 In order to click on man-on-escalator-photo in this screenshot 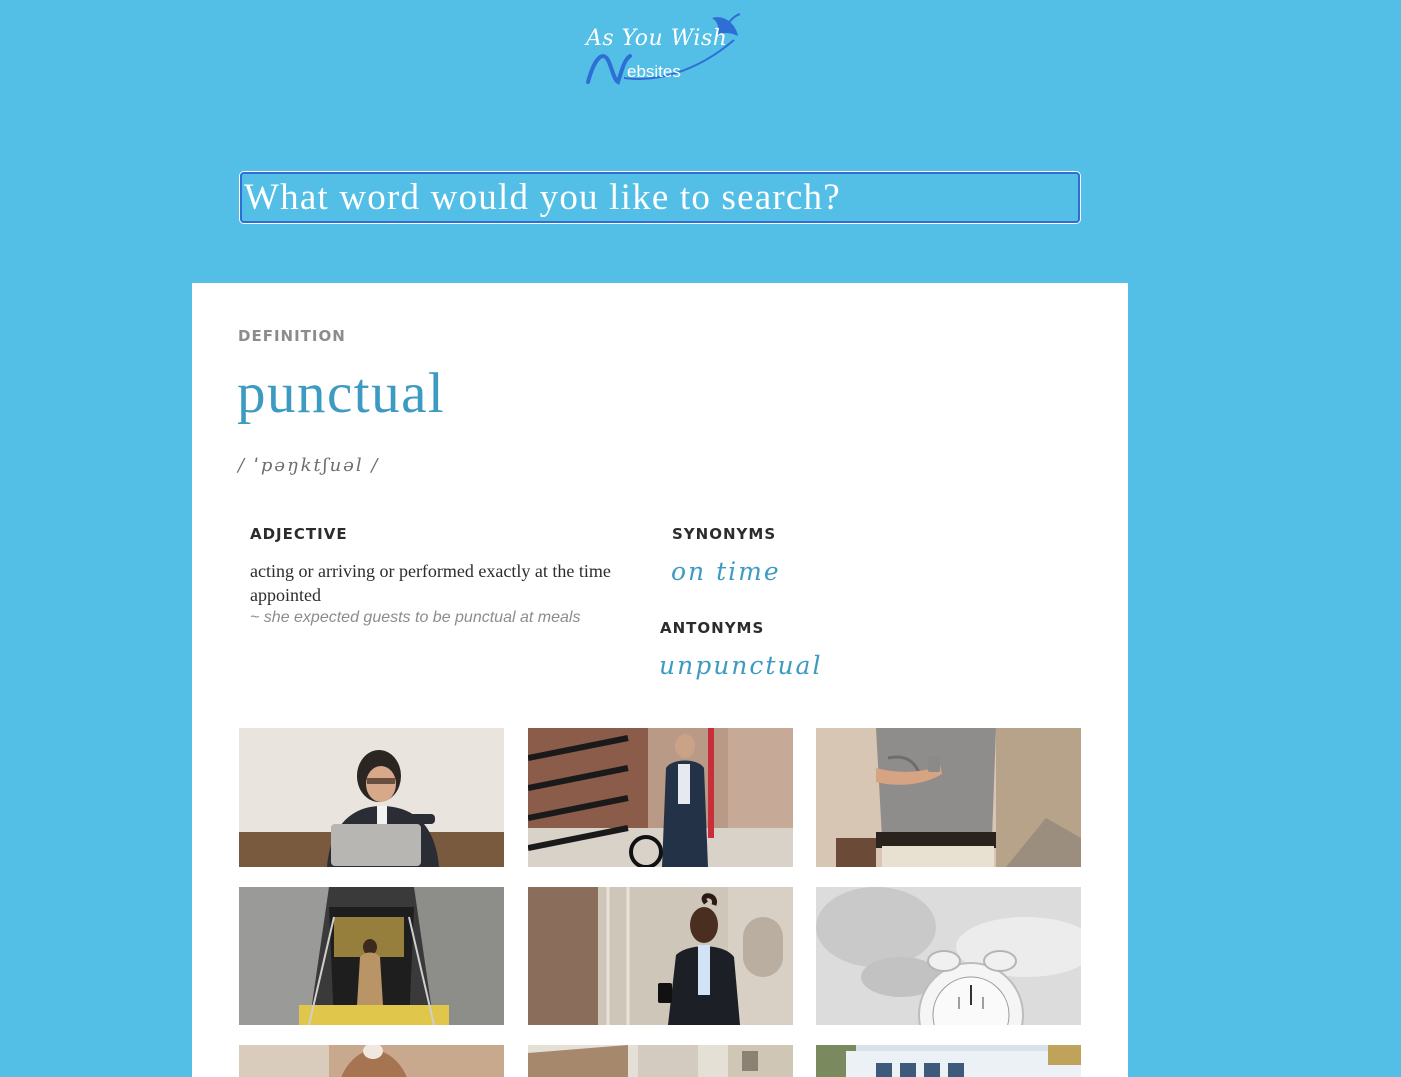, I will do `click(371, 956)`.